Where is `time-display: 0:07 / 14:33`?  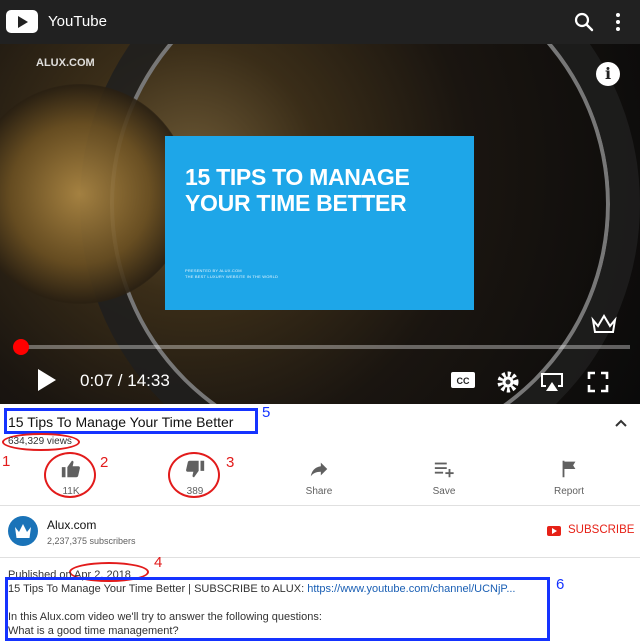
time-display: 0:07 / 14:33 is located at coordinates (125, 380).